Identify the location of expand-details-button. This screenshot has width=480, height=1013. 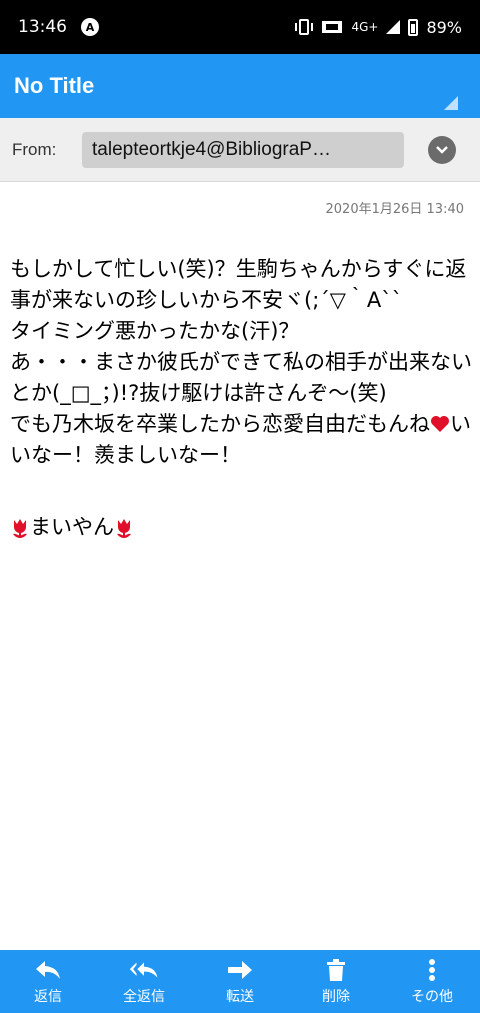
(442, 149).